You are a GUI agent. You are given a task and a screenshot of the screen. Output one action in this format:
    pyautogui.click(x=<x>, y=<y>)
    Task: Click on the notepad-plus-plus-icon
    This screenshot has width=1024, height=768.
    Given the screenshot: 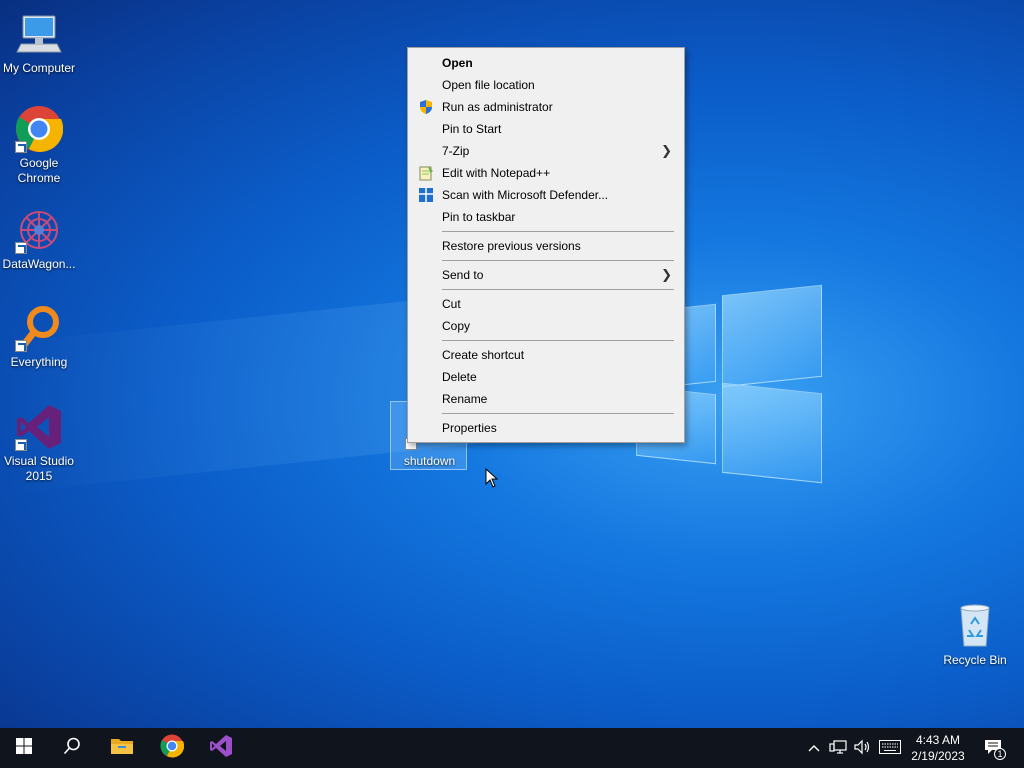 What is the action you would take?
    pyautogui.click(x=426, y=173)
    